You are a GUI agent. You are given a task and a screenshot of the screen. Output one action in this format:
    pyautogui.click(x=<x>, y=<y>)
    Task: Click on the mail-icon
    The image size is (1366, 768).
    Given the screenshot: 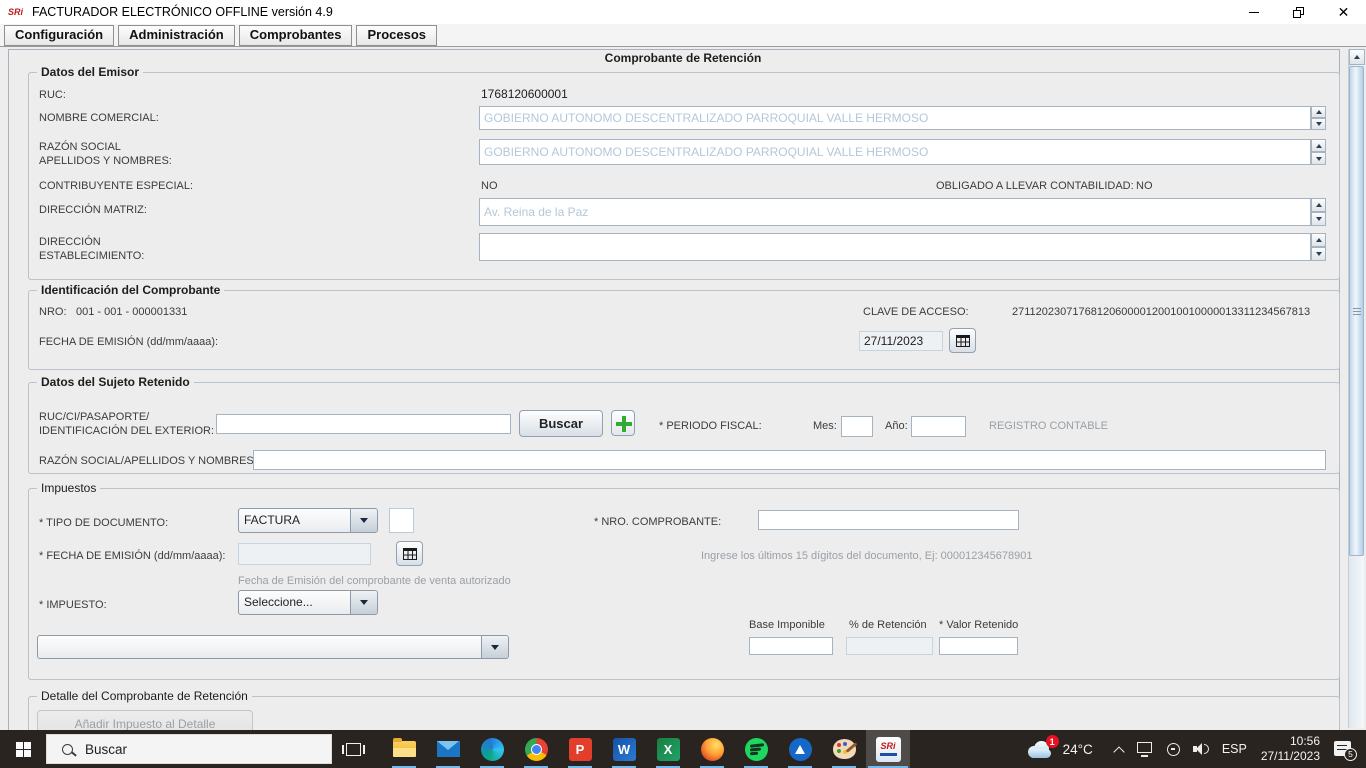 What is the action you would take?
    pyautogui.click(x=448, y=749)
    